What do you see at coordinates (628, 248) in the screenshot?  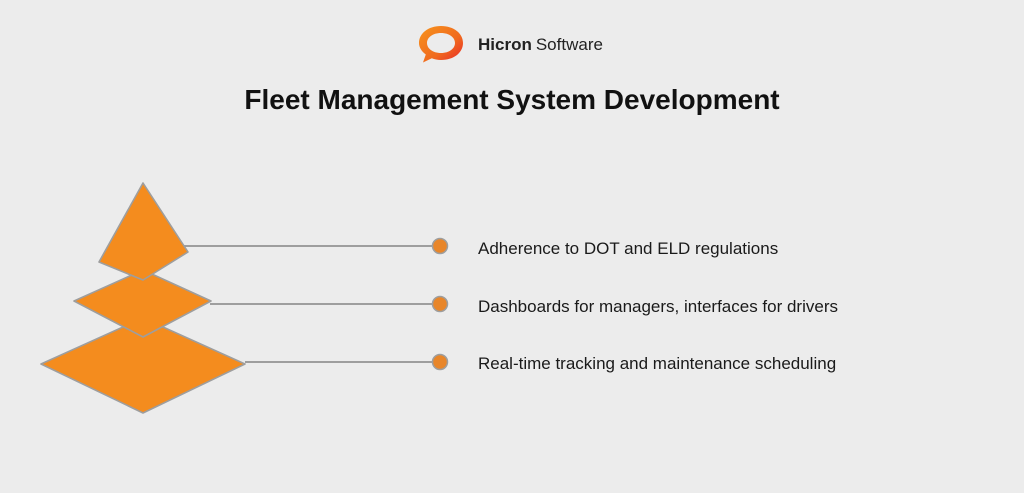 I see `item-label-1: Adherence to DOT and ELD regulations` at bounding box center [628, 248].